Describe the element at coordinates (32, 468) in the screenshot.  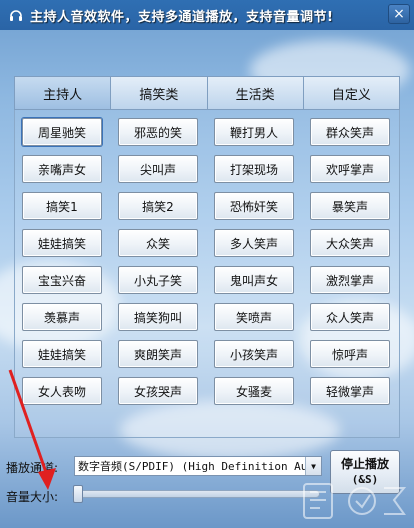
I see `channel-label: 播放通道:` at that location.